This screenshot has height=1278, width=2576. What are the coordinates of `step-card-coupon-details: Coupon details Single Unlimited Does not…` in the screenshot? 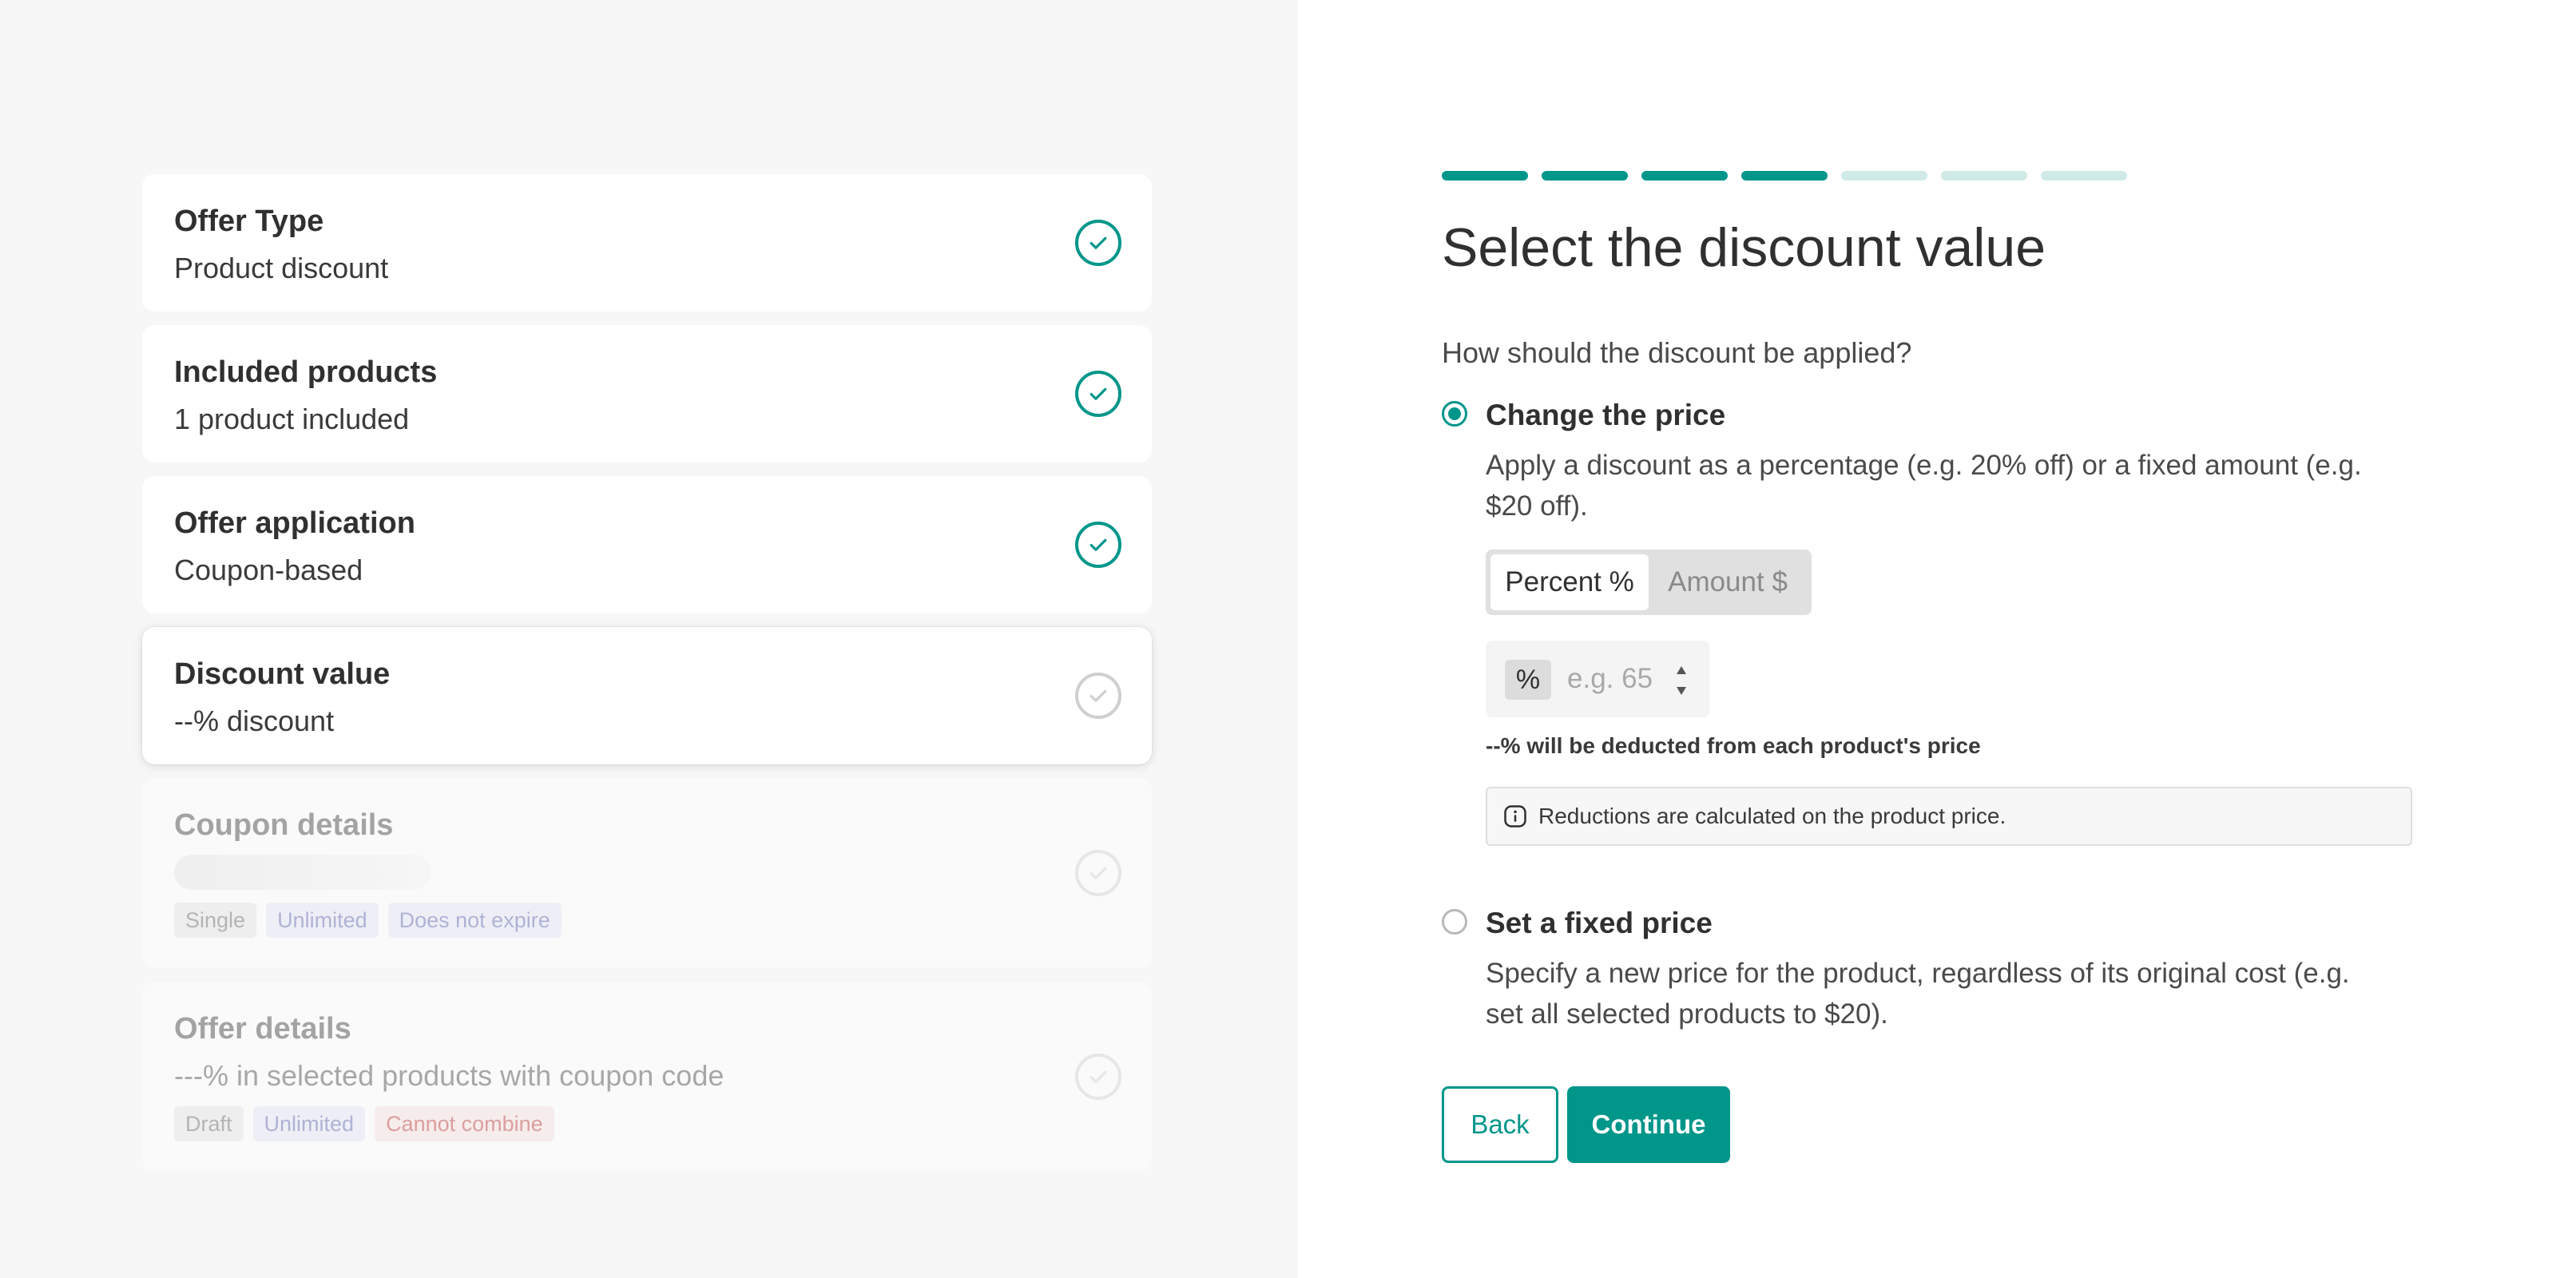 It's located at (647, 873).